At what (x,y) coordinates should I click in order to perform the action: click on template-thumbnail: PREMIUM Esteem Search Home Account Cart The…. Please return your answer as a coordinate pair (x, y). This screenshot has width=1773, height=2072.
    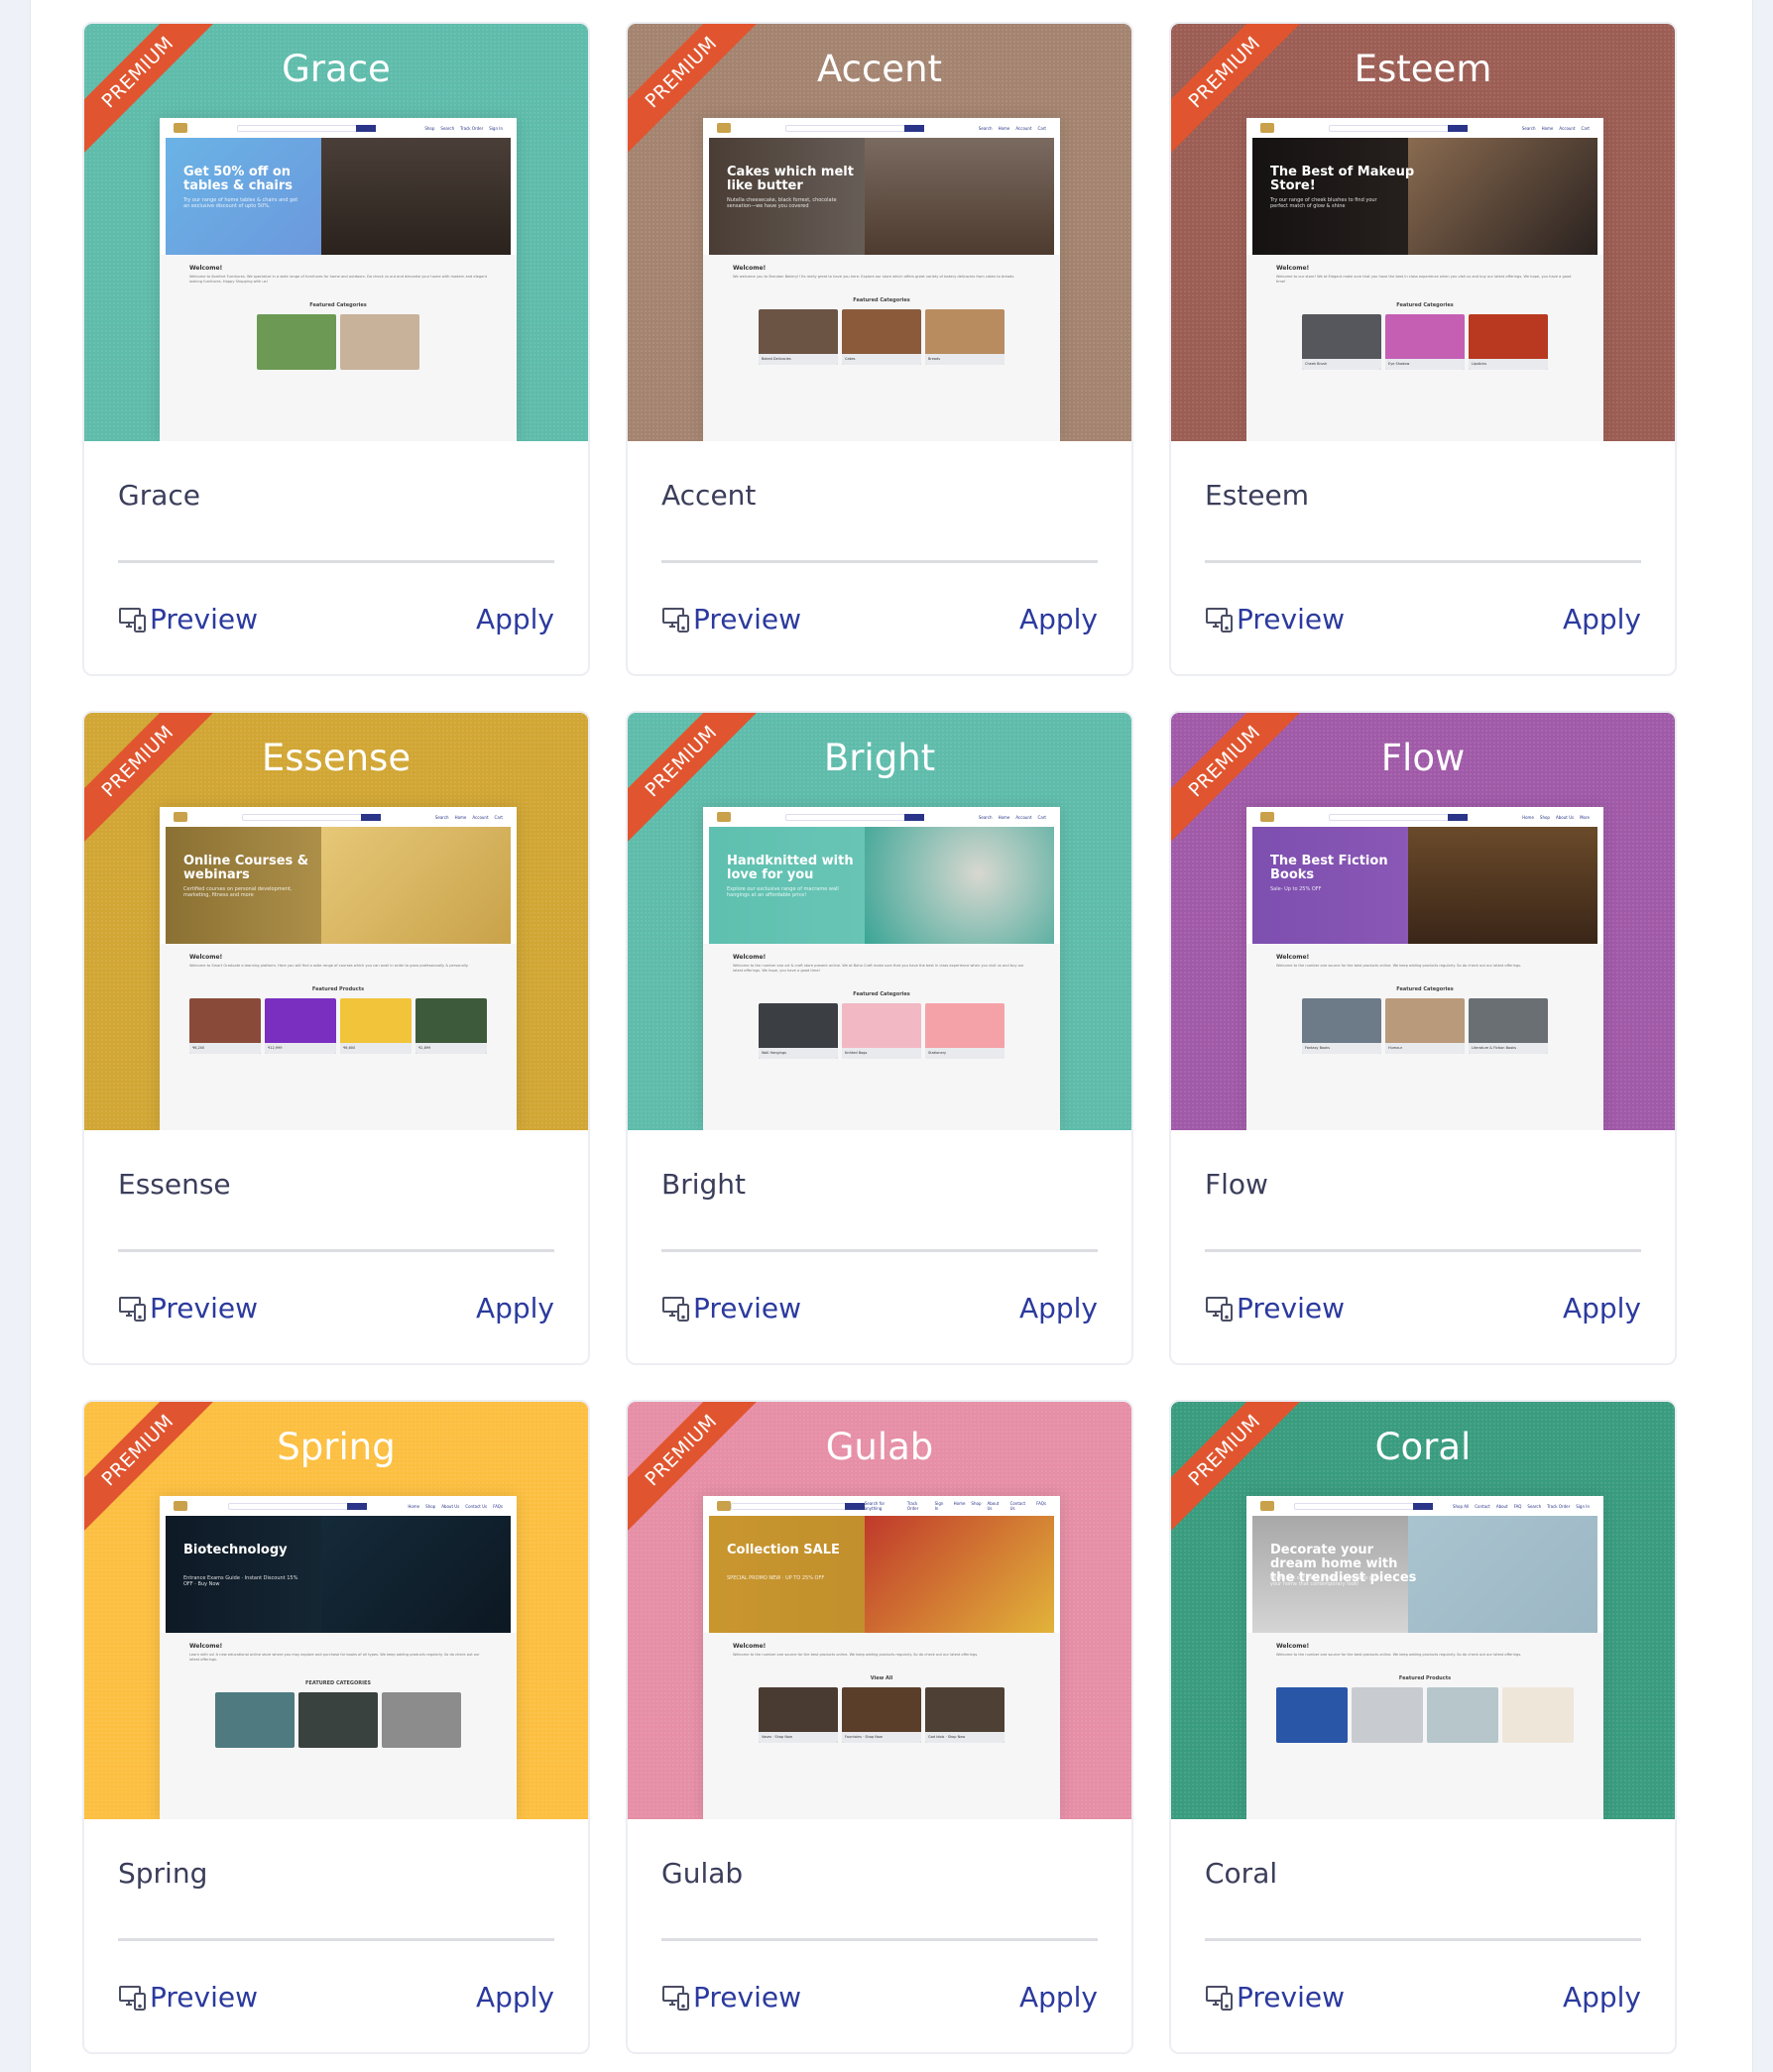
    Looking at the image, I should click on (1423, 232).